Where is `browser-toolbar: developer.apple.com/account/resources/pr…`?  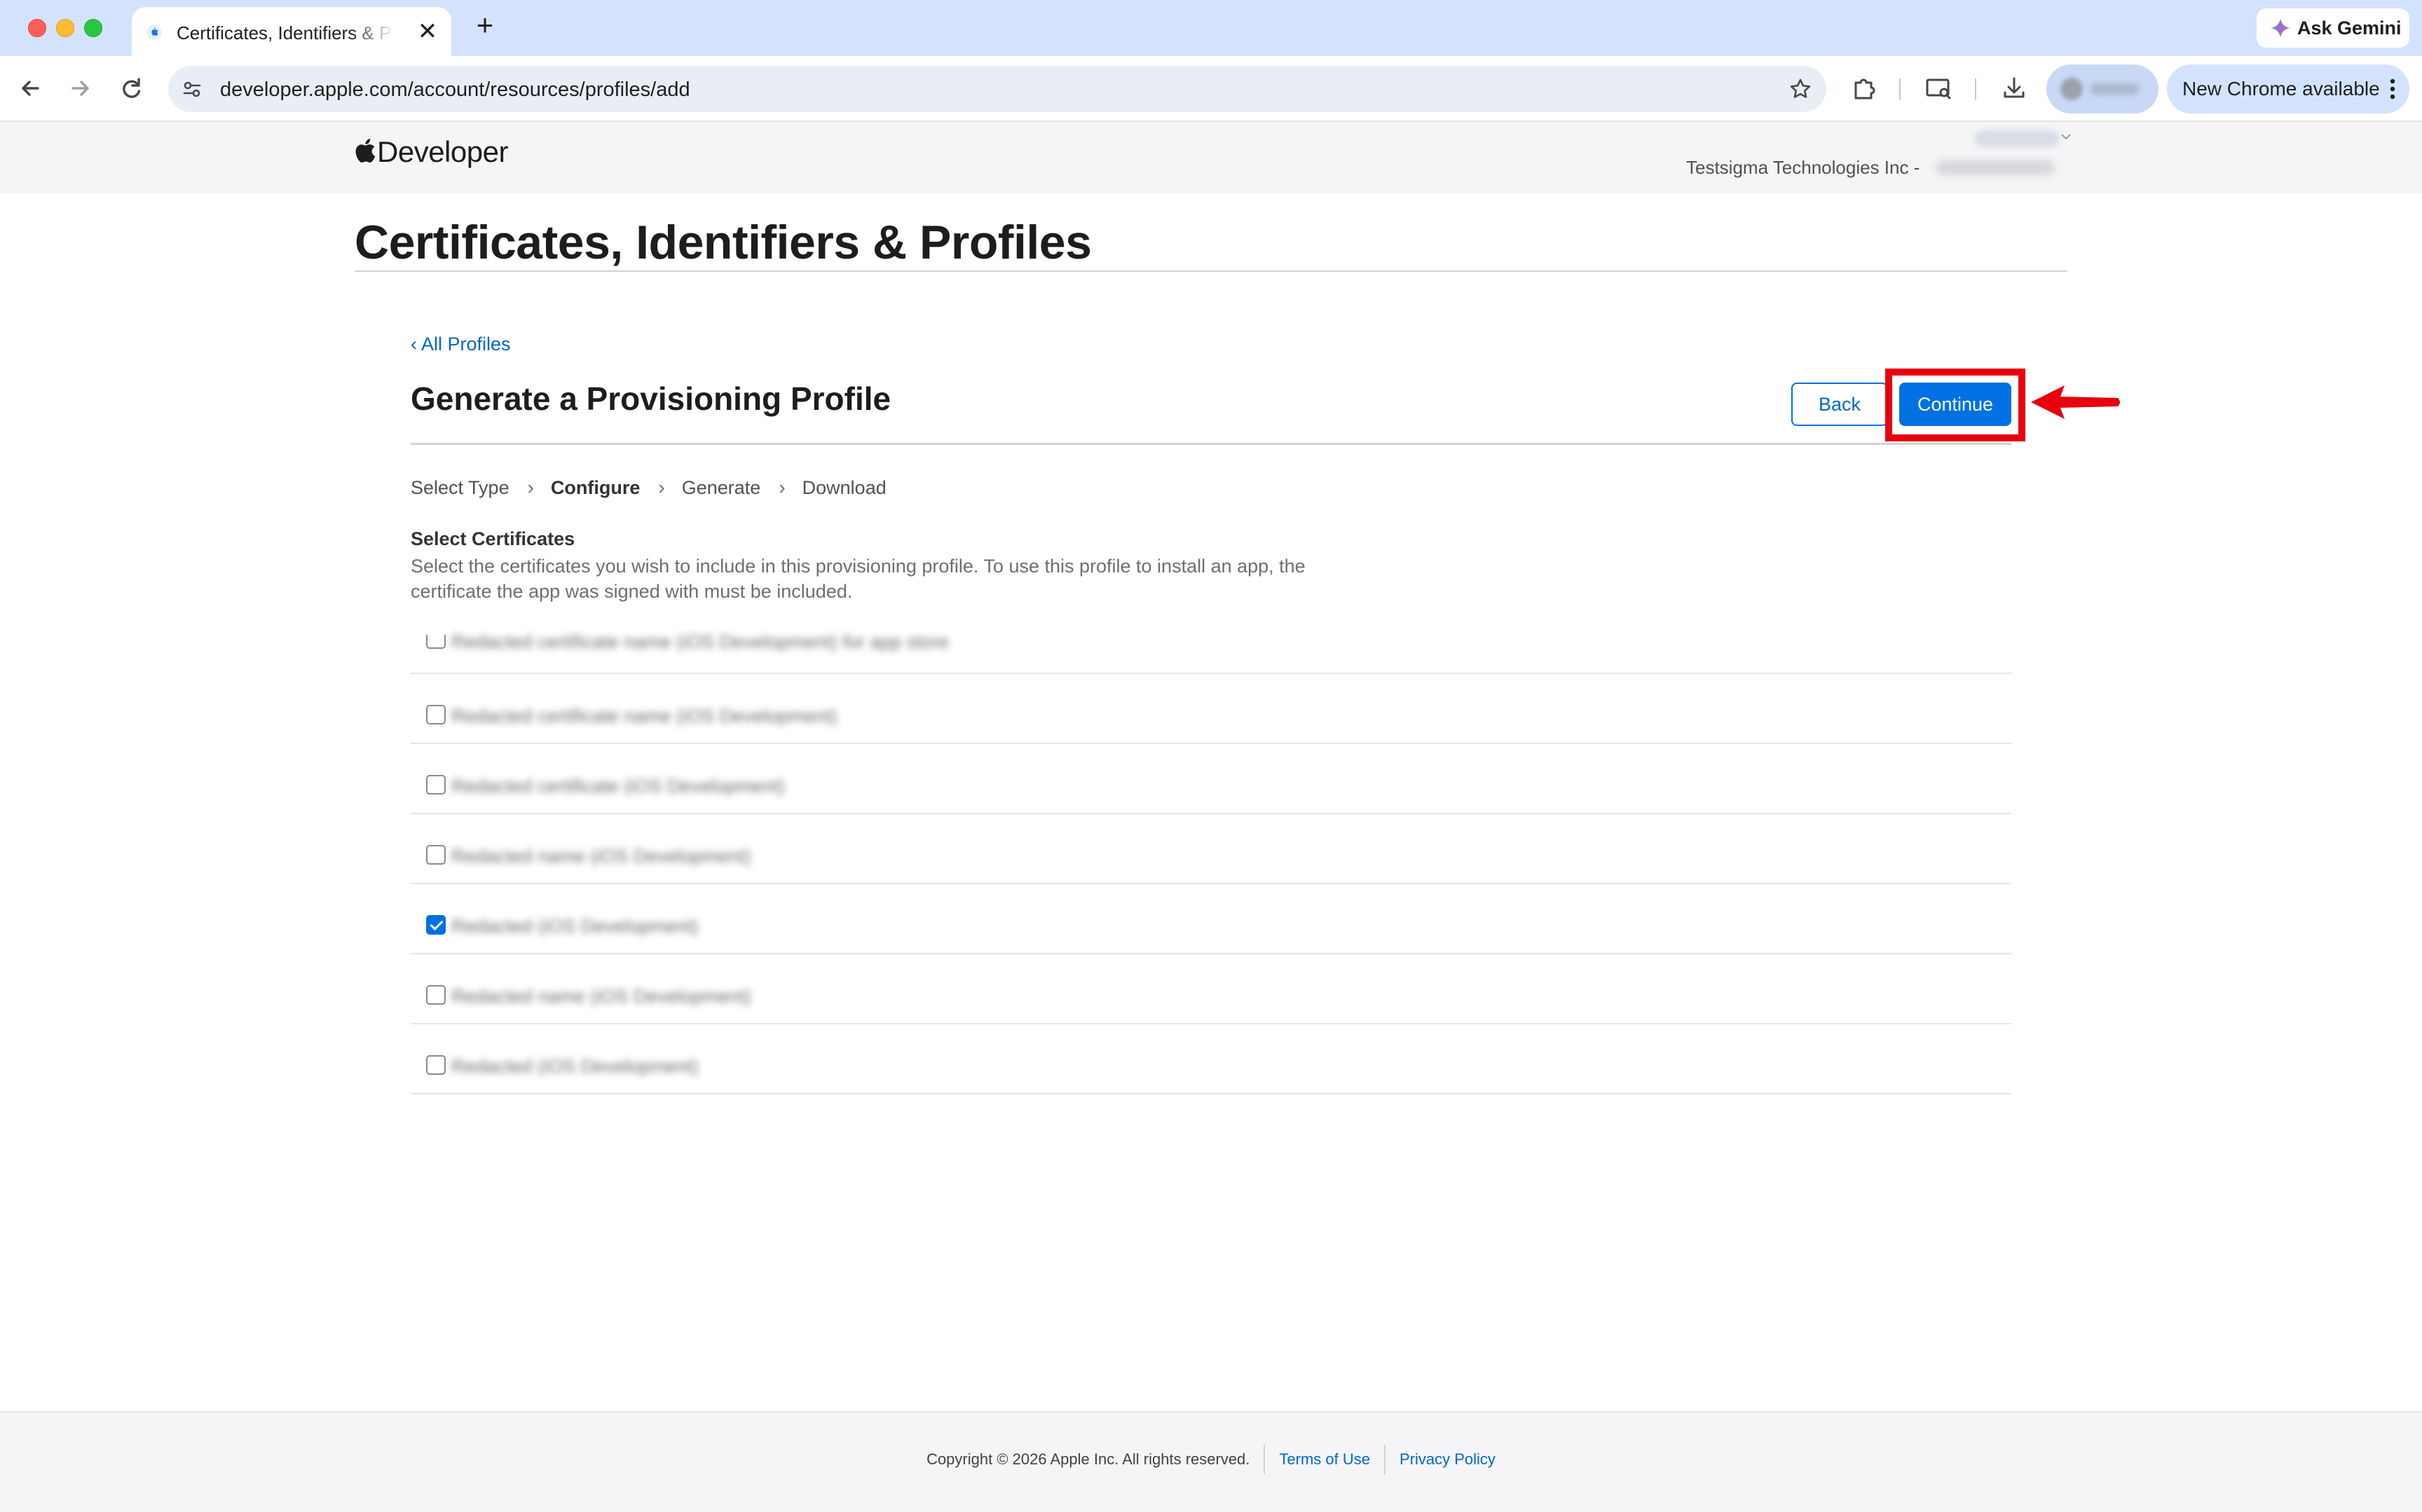 browser-toolbar: developer.apple.com/account/resources/pr… is located at coordinates (1211, 89).